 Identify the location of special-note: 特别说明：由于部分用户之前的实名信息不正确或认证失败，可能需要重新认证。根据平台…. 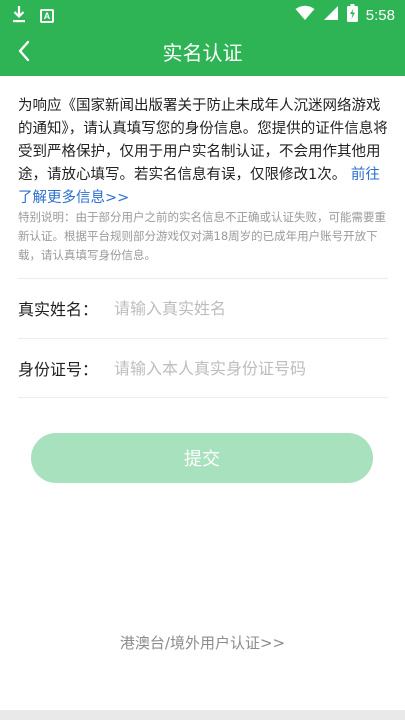
(202, 236).